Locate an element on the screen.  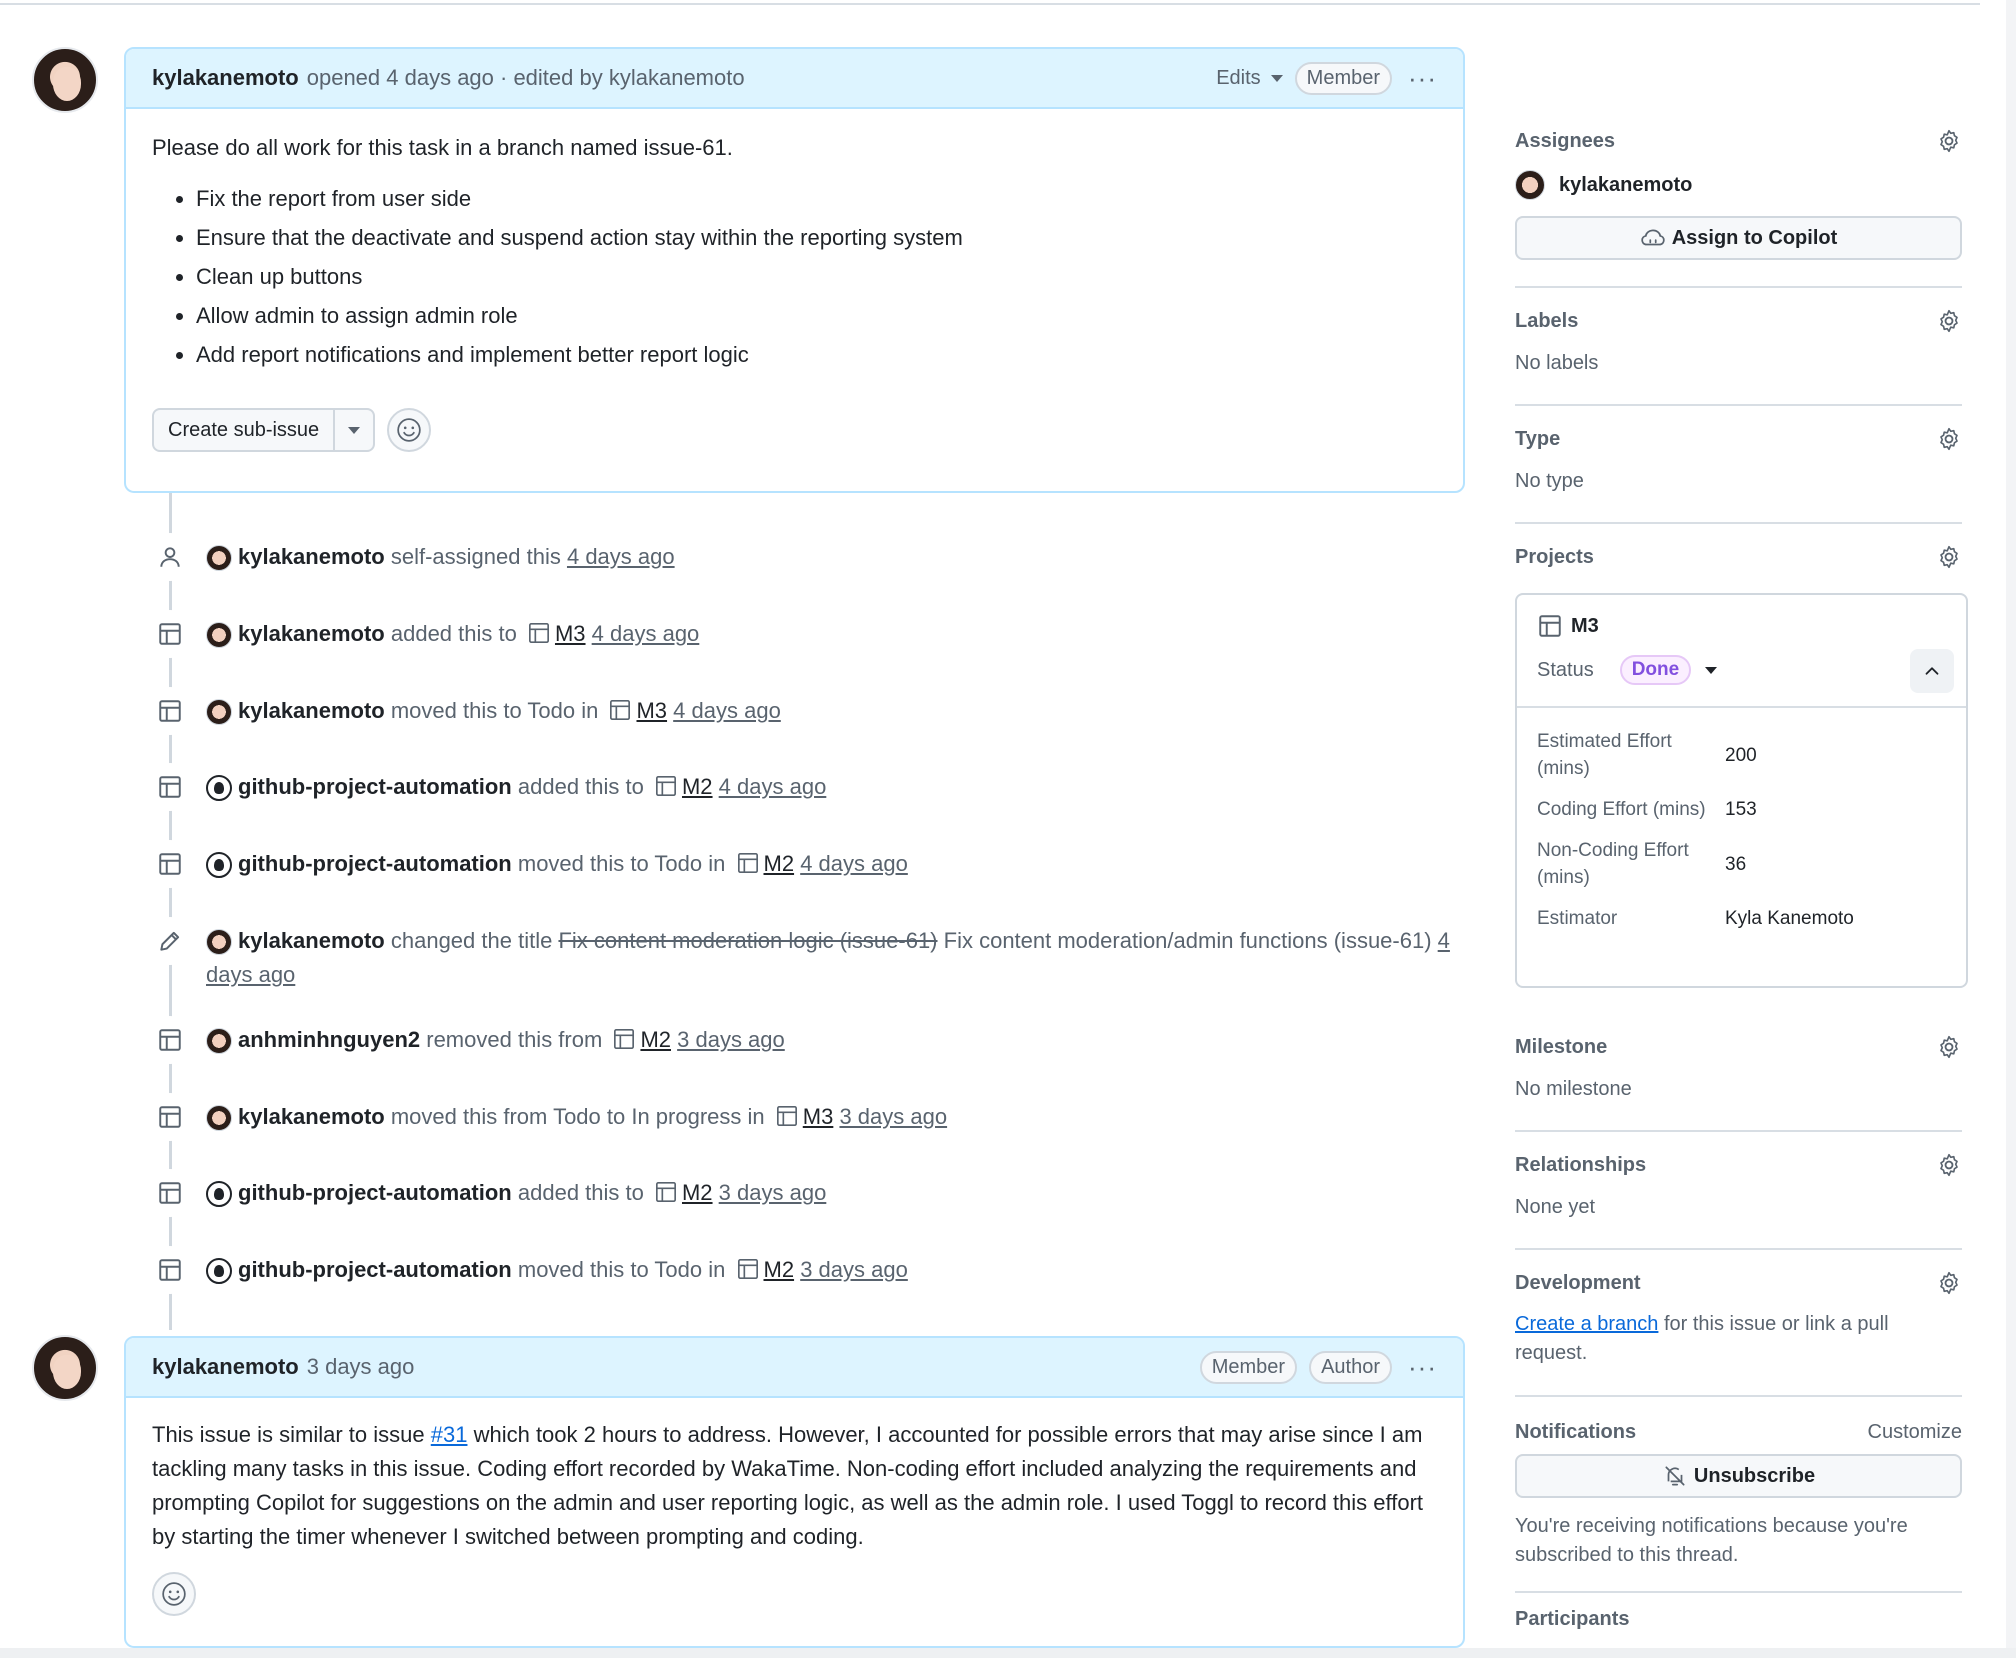
milestone-value: No milestone is located at coordinates (1573, 1089).